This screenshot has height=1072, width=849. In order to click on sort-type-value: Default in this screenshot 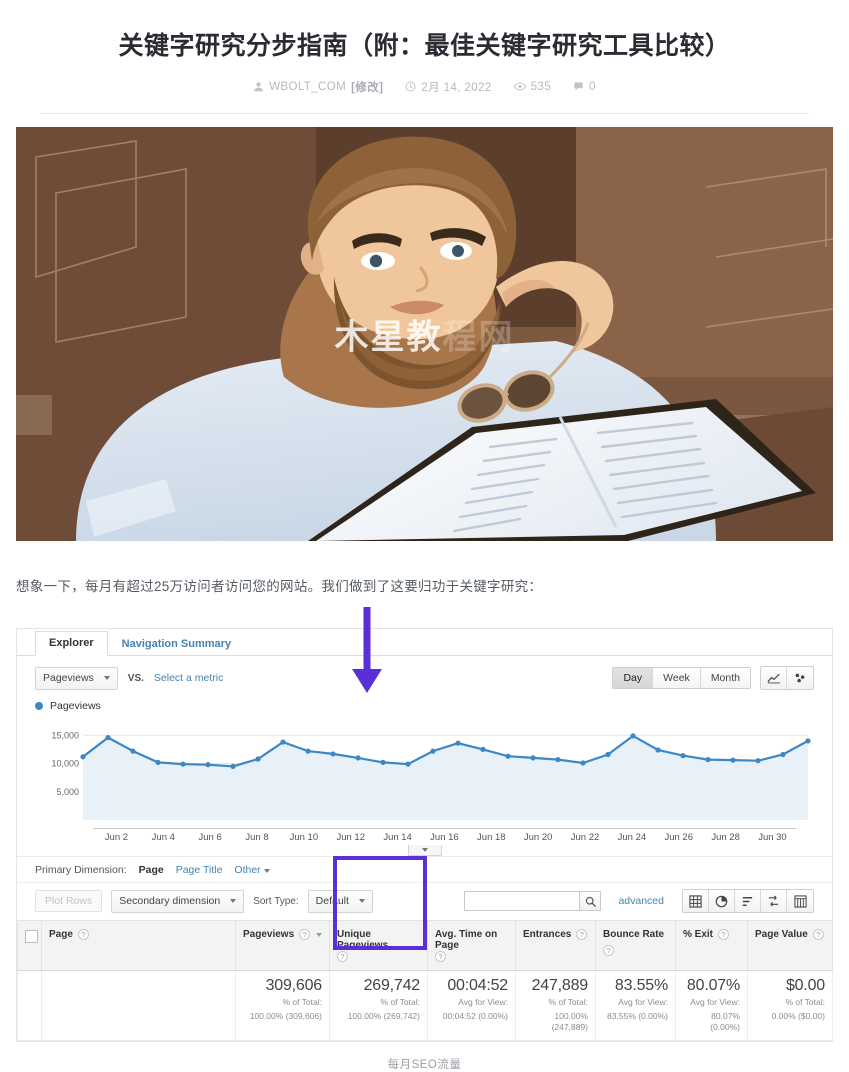, I will do `click(332, 901)`.